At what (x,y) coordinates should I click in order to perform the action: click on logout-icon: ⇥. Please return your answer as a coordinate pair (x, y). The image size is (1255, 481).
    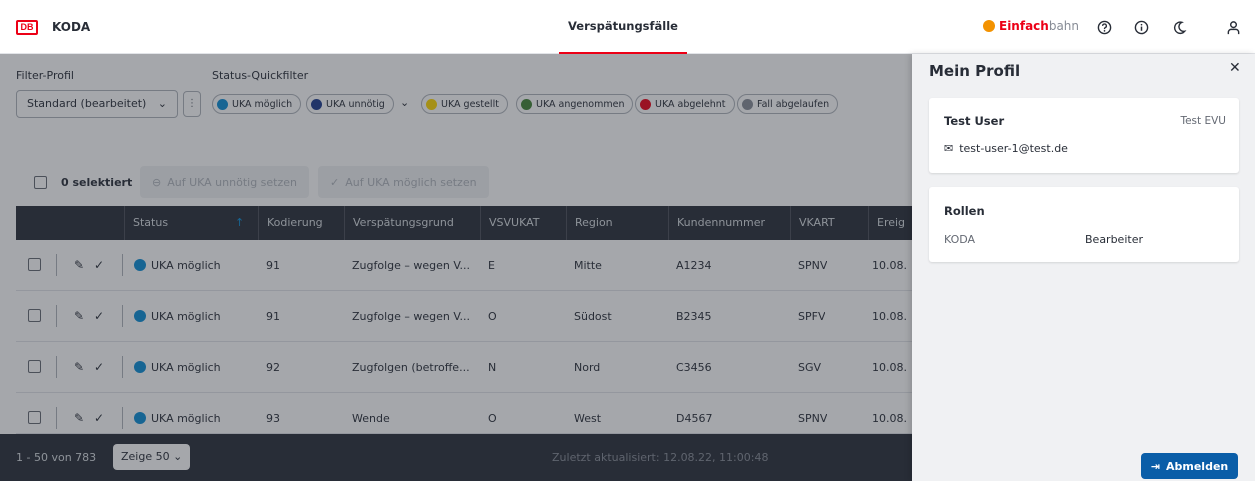
    Looking at the image, I should click on (1155, 466).